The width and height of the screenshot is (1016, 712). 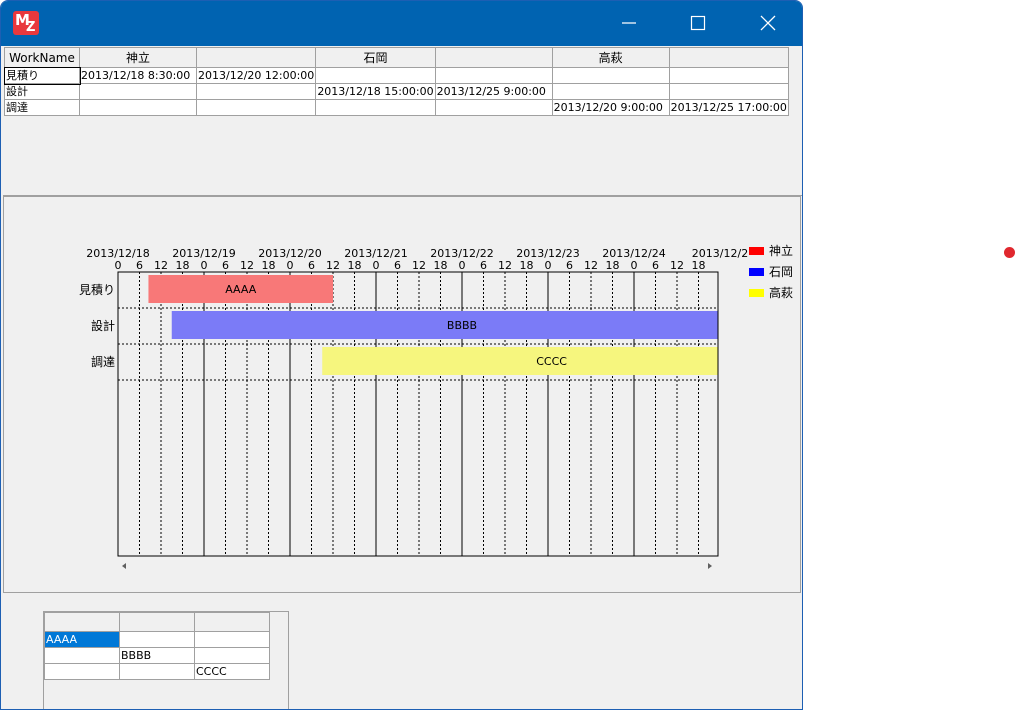 I want to click on app-icon: MZ, so click(x=26, y=23).